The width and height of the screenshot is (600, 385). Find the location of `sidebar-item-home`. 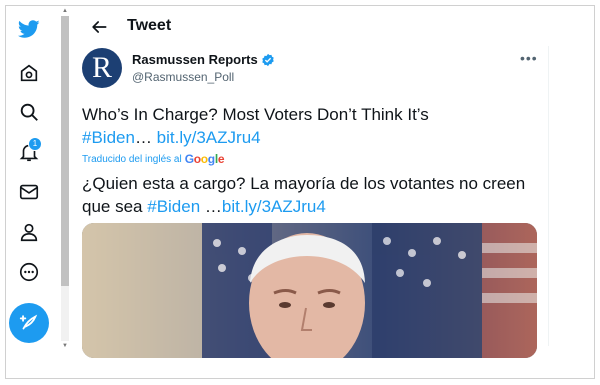

sidebar-item-home is located at coordinates (29, 73).